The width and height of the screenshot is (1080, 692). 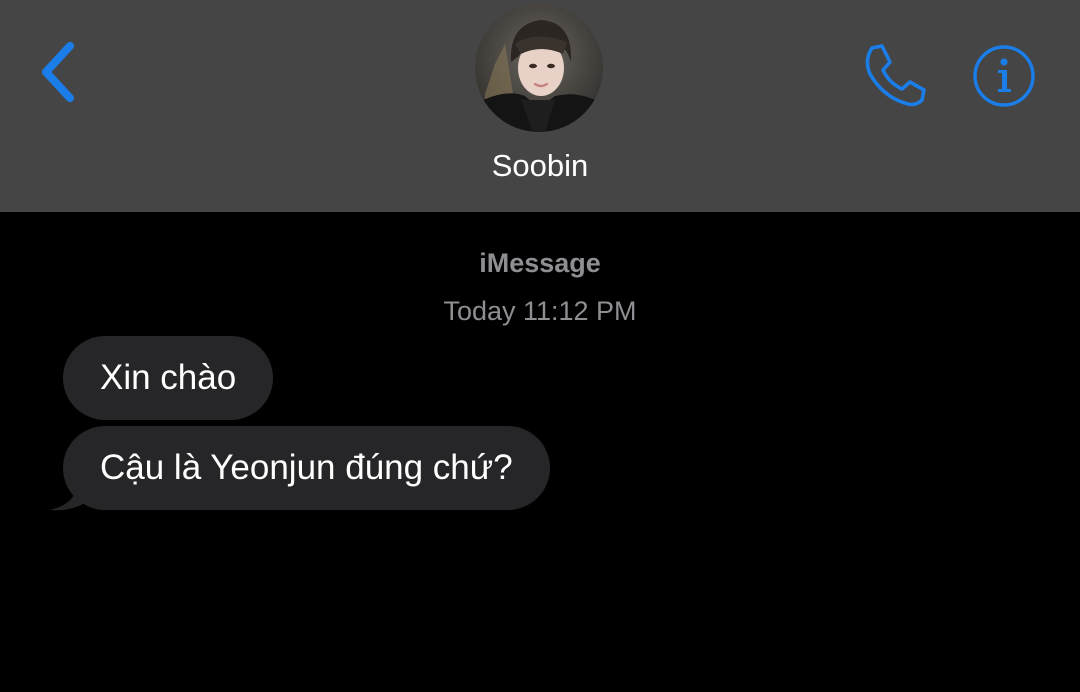 I want to click on incoming-message-bubble: Cậu là Yeonjun đúng chứ?, so click(x=306, y=468).